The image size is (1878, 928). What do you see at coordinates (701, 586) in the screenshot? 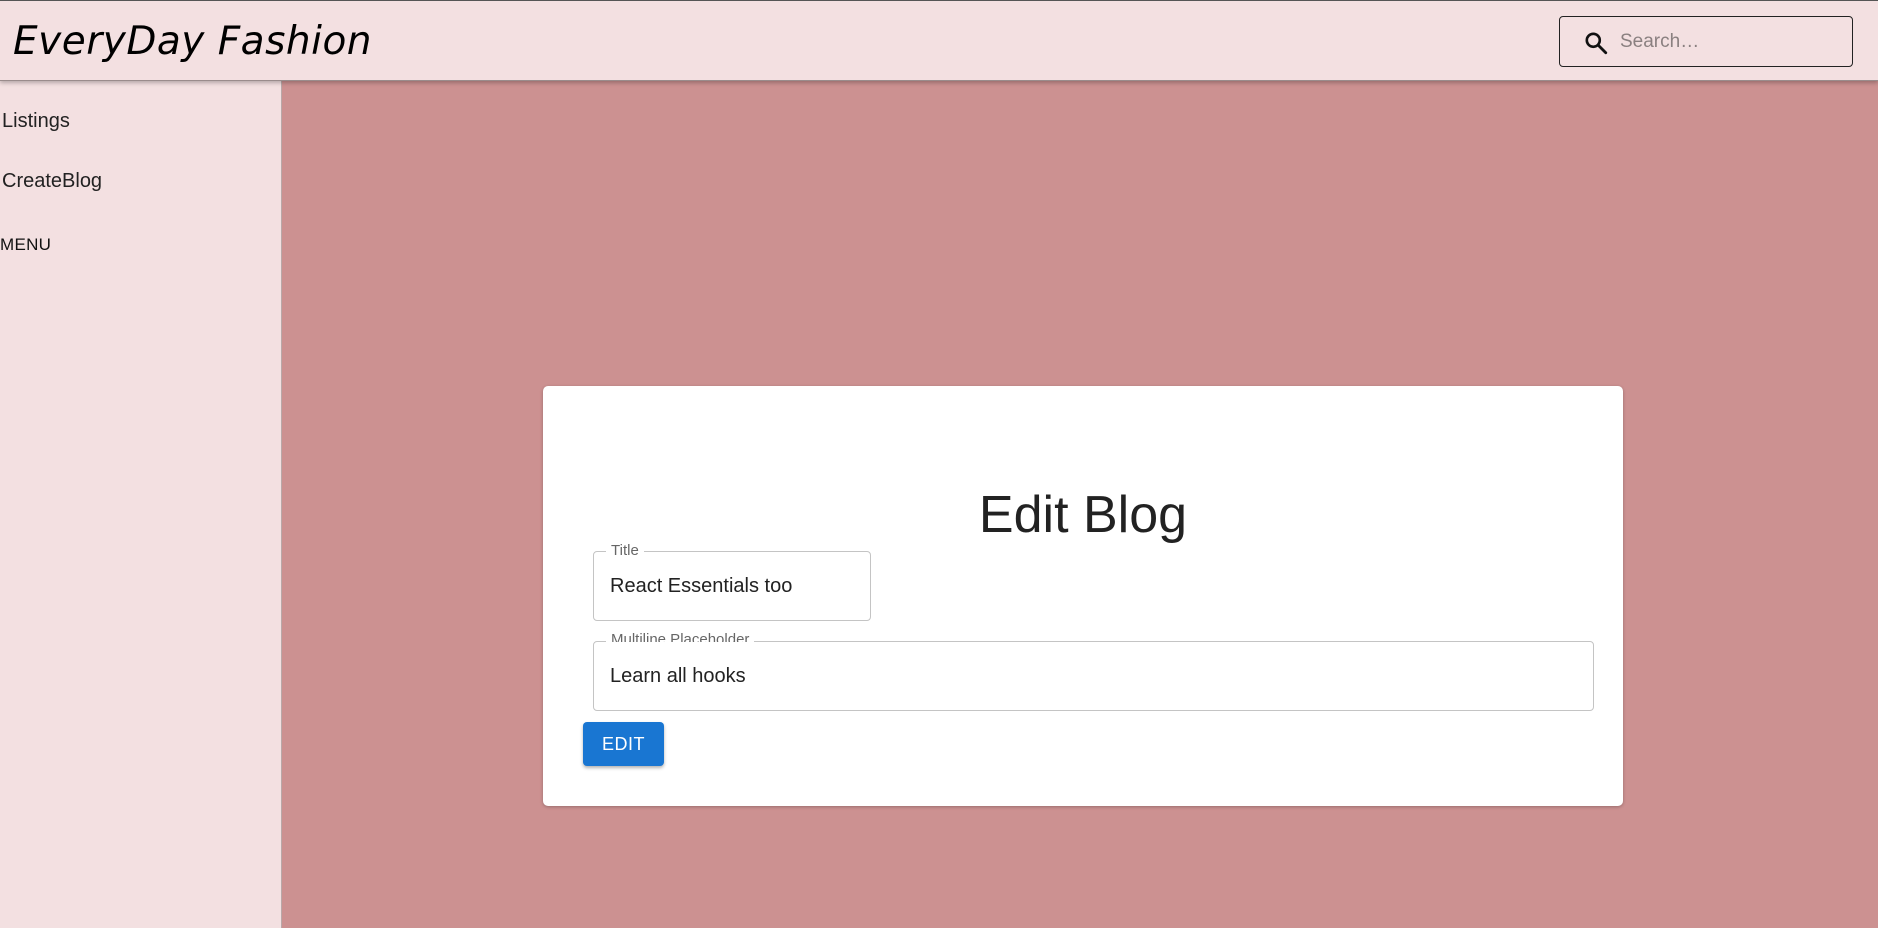
I see `title-field-value: React Essentials too` at bounding box center [701, 586].